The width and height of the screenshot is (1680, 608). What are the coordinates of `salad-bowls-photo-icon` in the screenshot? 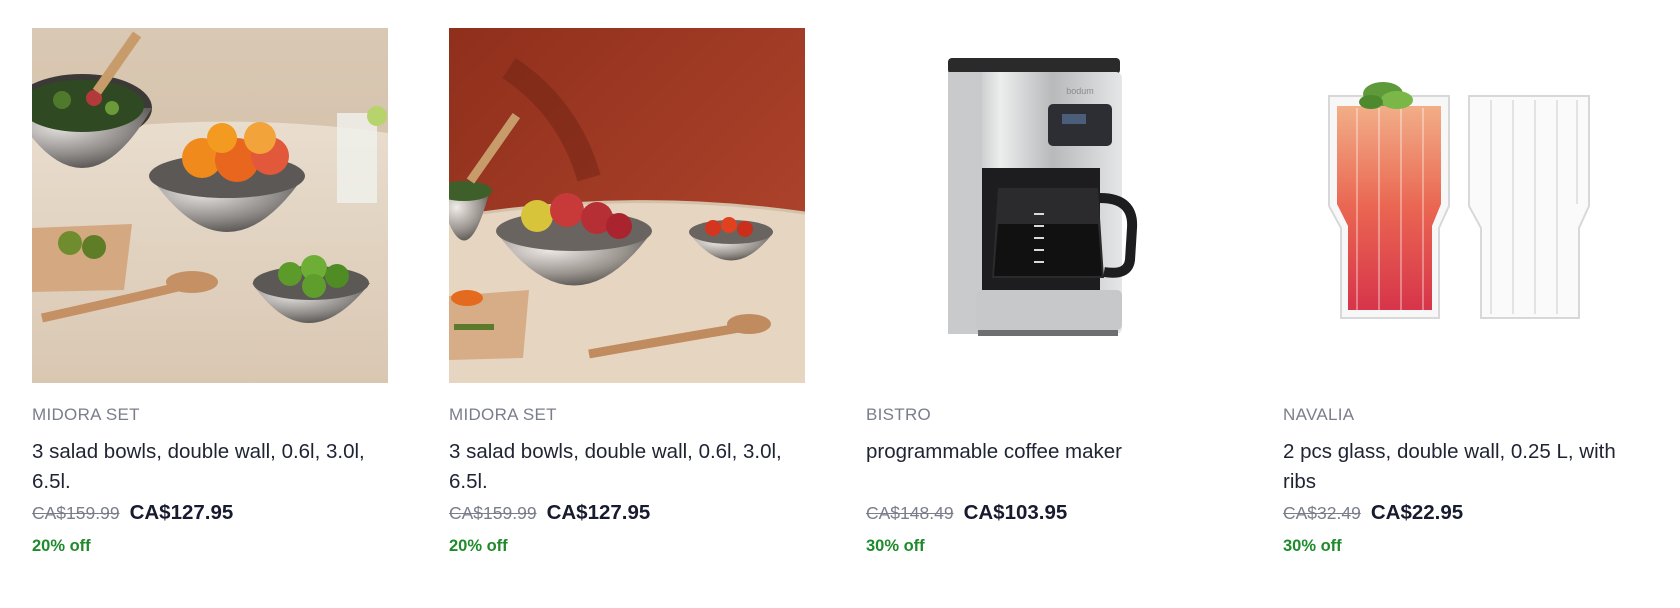 It's located at (210, 205).